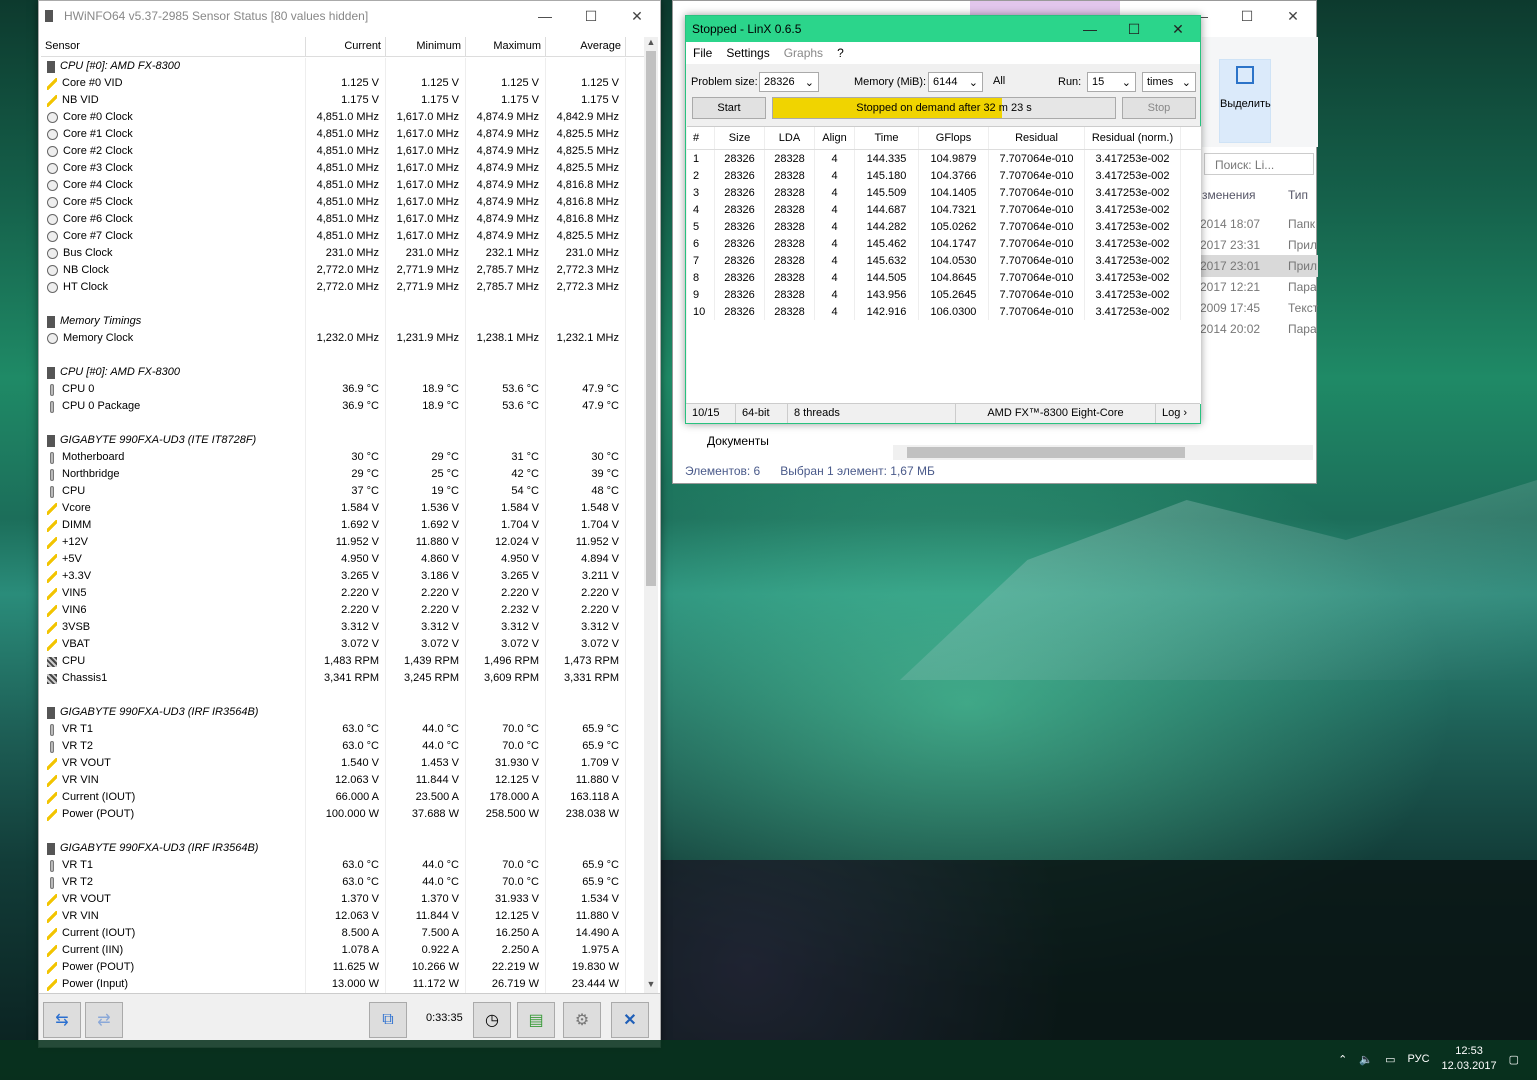 The height and width of the screenshot is (1080, 1537). I want to click on sensor-row: +3.3V 3.265 V 3.186 V 3.265 V 3.211 V, so click(342, 576).